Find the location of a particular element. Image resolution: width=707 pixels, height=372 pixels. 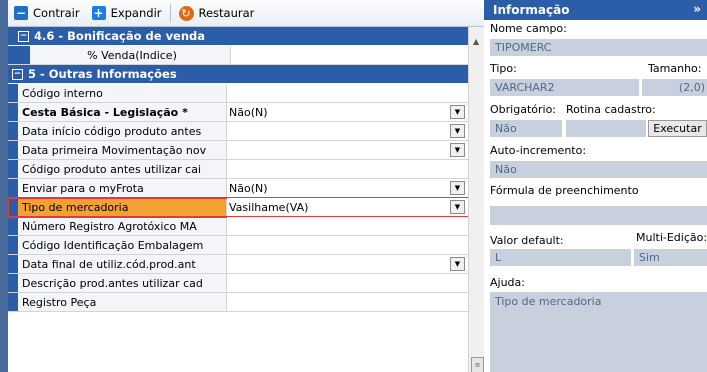

multi-edicao-field: Sim is located at coordinates (670, 257).